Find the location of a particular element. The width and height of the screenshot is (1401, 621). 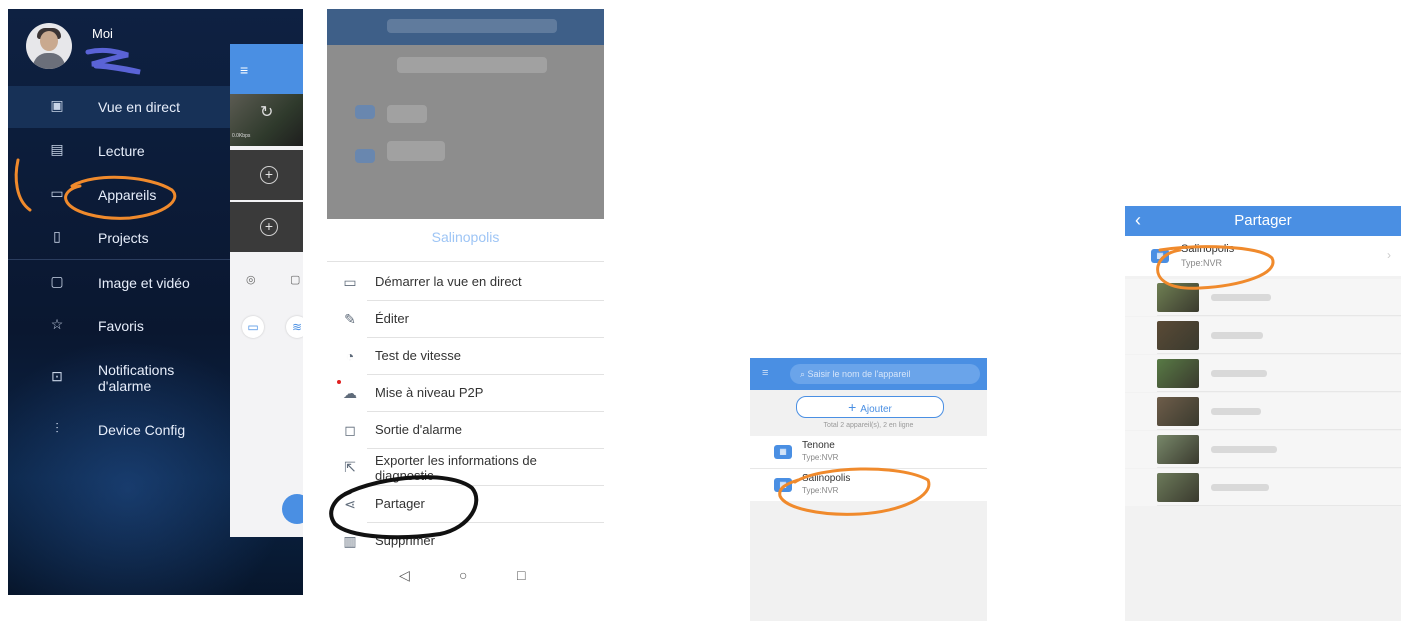

bitrate-text: 0.0Kbps is located at coordinates (241, 136).